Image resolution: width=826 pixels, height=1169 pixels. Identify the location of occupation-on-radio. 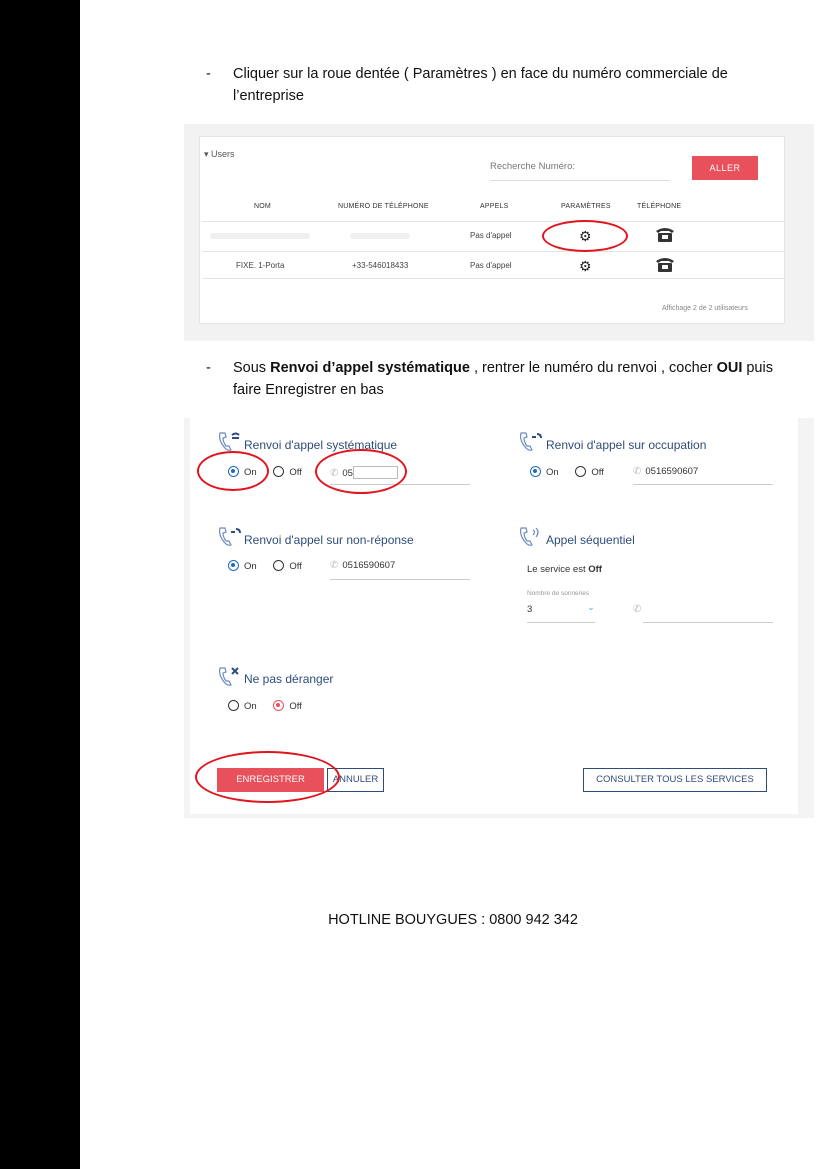
(535, 471).